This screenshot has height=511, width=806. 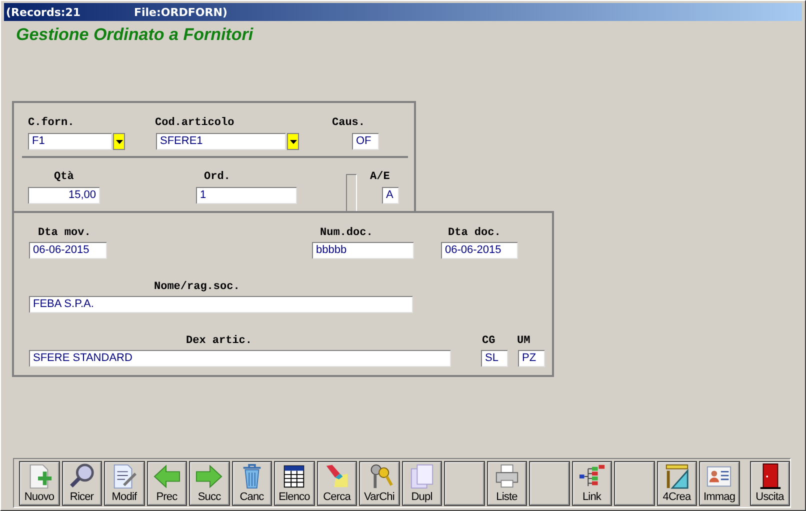 I want to click on toolbar-button: Prec, so click(x=166, y=483).